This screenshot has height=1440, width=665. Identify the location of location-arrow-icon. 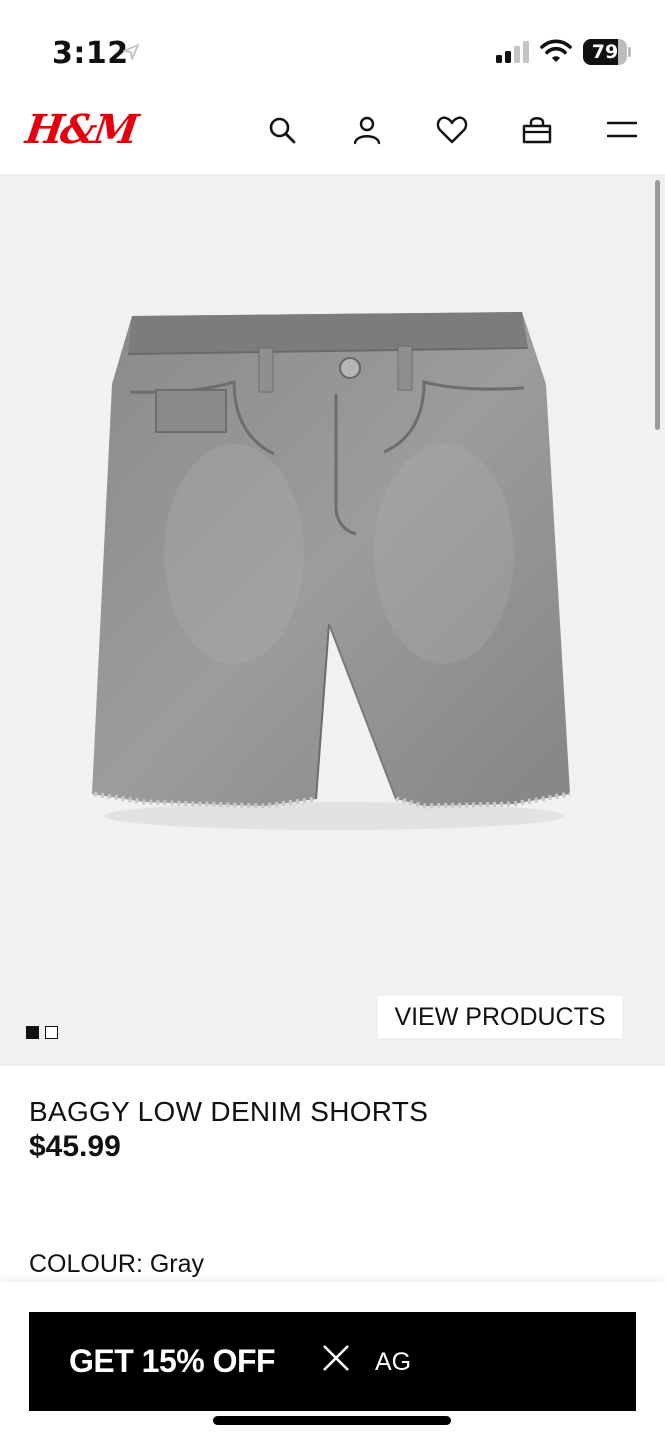
(131, 54).